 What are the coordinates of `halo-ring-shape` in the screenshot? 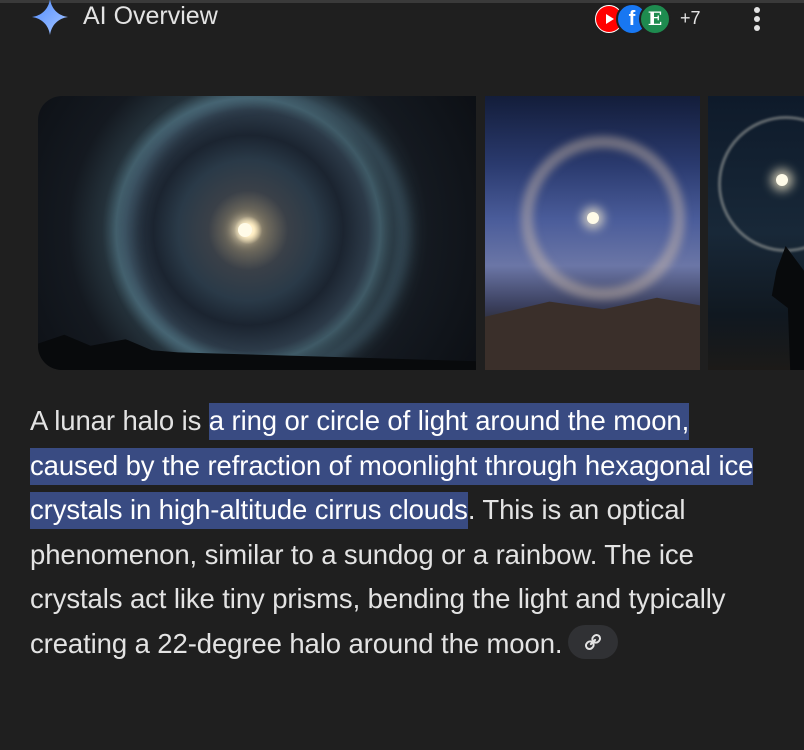 It's located at (264, 233).